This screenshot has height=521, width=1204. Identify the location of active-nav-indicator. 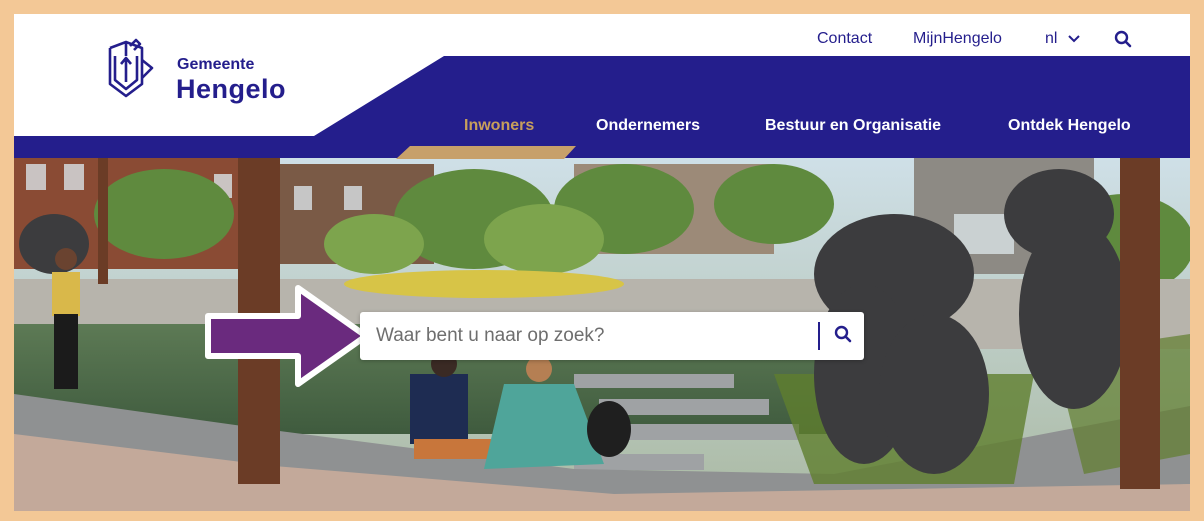
(486, 152).